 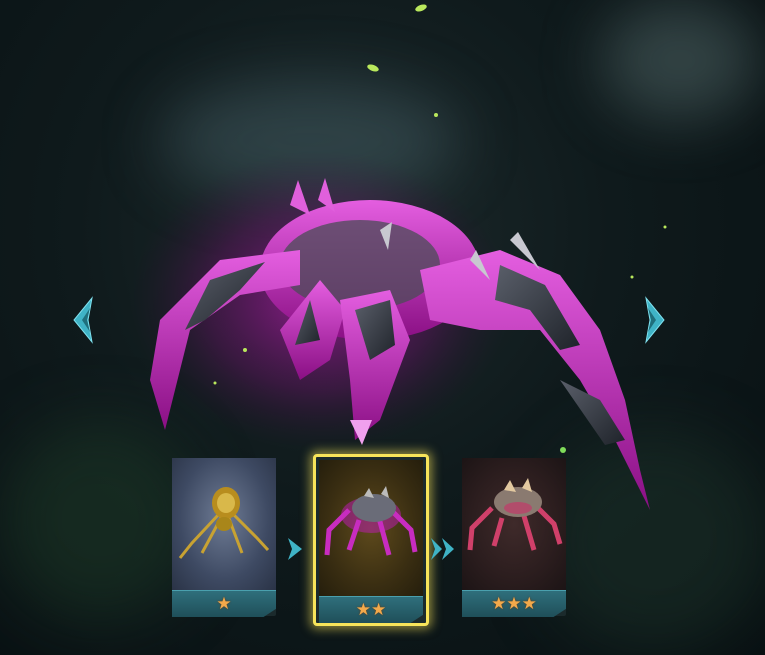 I want to click on star-rating-bar: ★★★, so click(x=514, y=603).